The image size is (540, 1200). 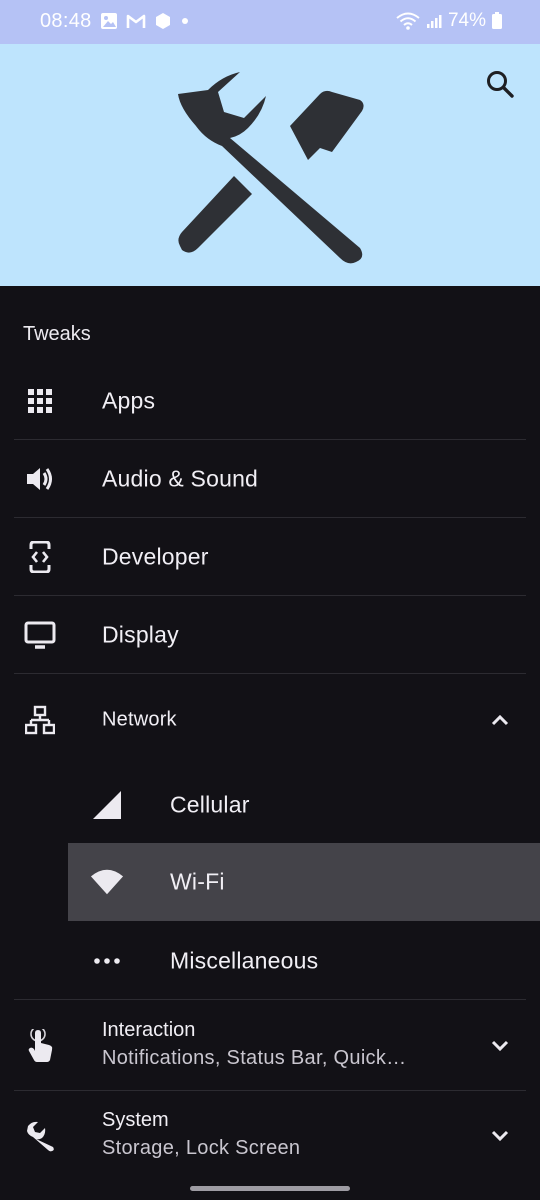 What do you see at coordinates (270, 557) in the screenshot?
I see `list-item-developer: Developer` at bounding box center [270, 557].